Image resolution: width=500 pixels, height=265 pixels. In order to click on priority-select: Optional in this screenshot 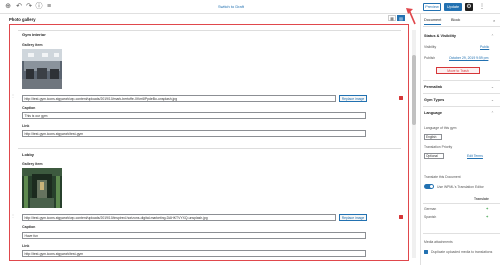, I will do `click(434, 156)`.